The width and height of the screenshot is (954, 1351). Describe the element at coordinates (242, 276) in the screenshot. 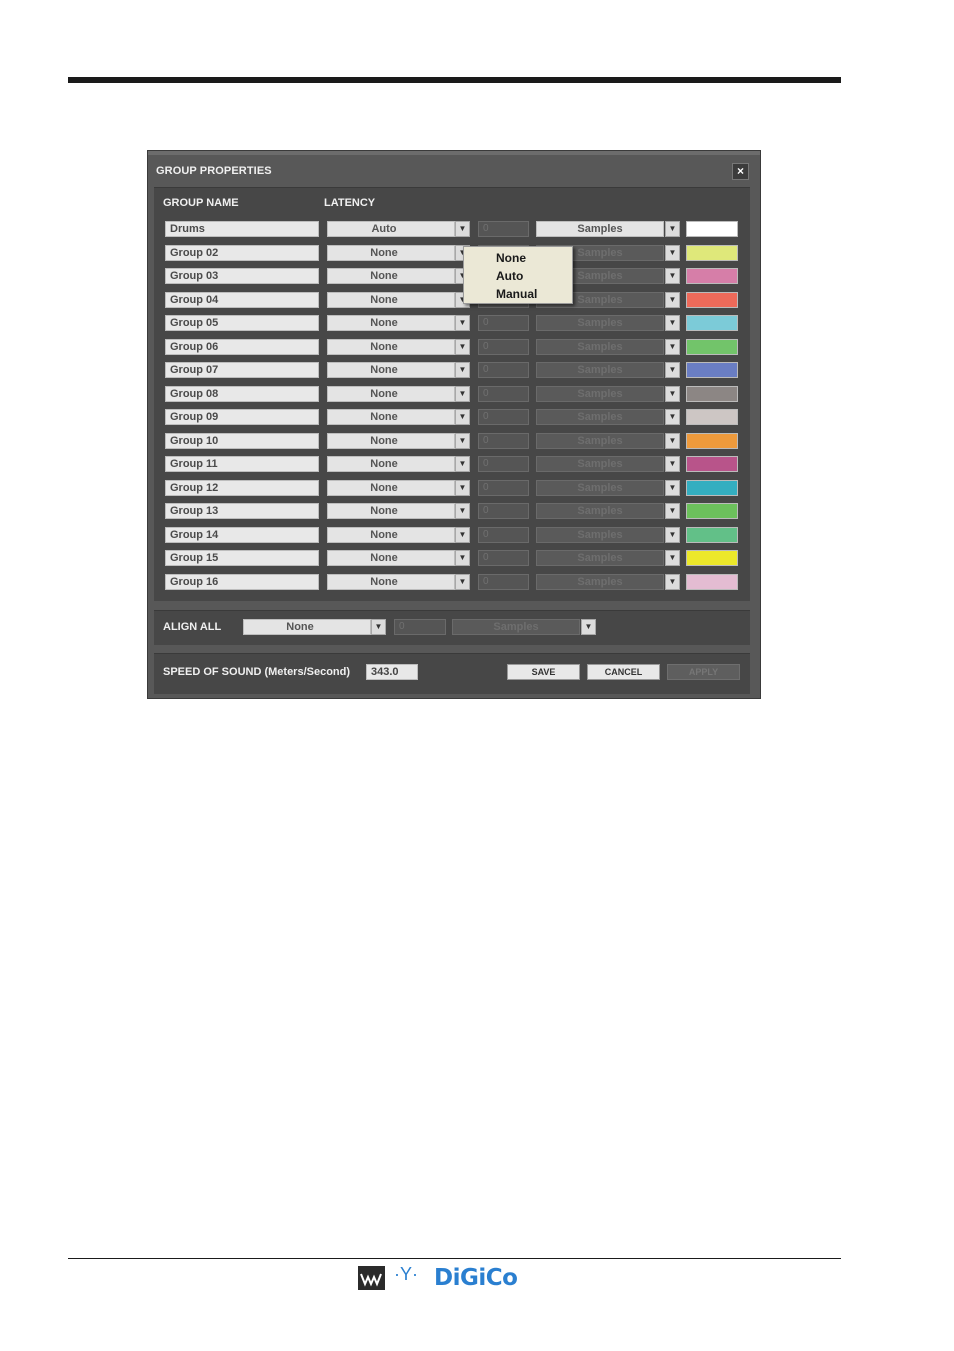

I see `group-name-field: Group 03` at that location.